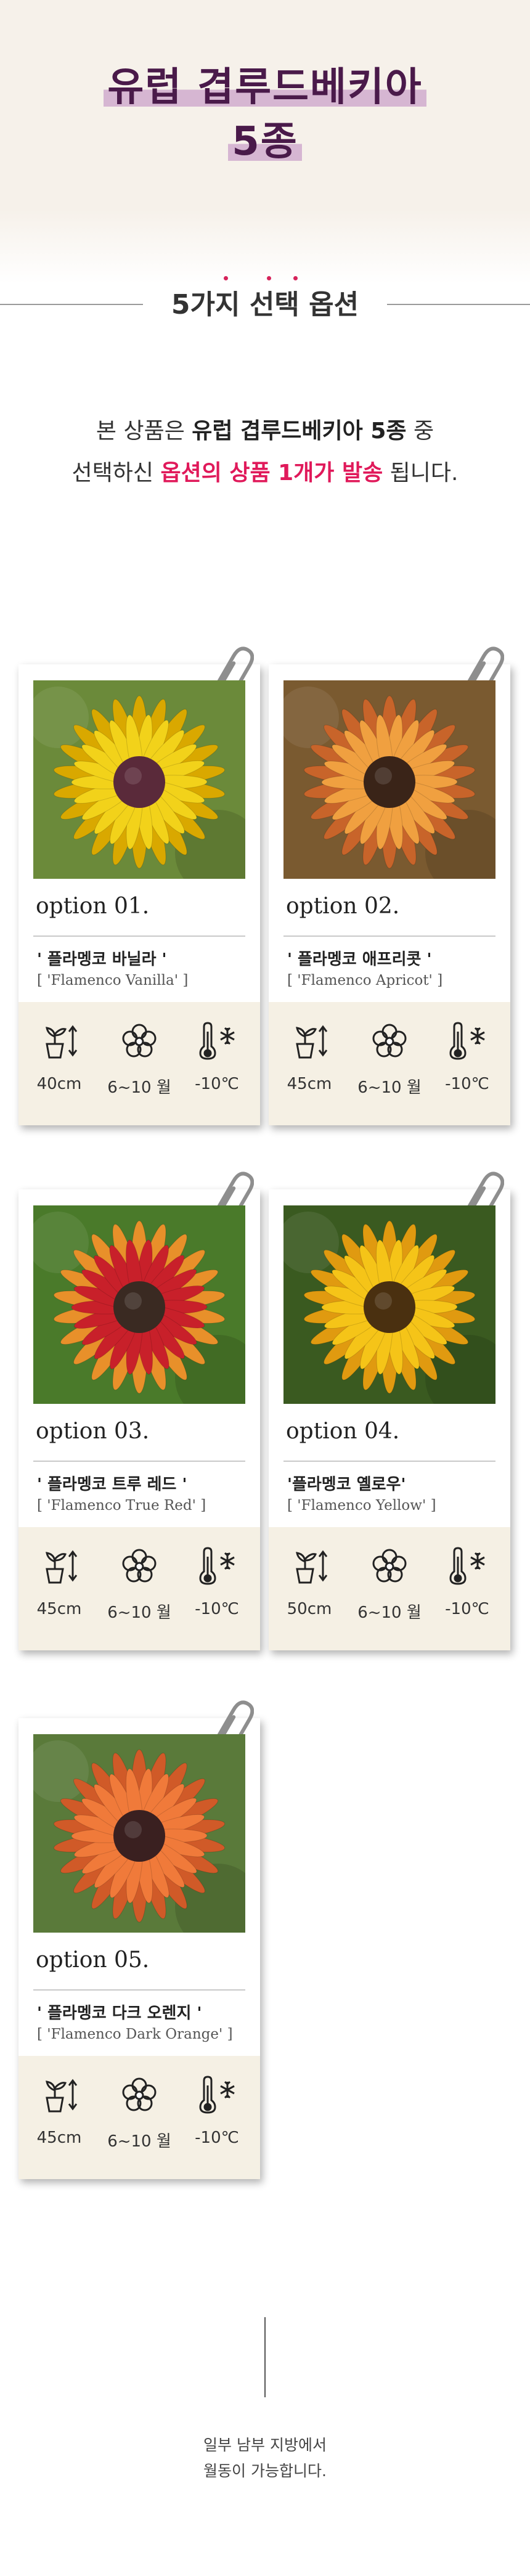 The width and height of the screenshot is (530, 2576). I want to click on product-name-korean: ' 플라멩코 다크 오렌지 ', so click(119, 2014).